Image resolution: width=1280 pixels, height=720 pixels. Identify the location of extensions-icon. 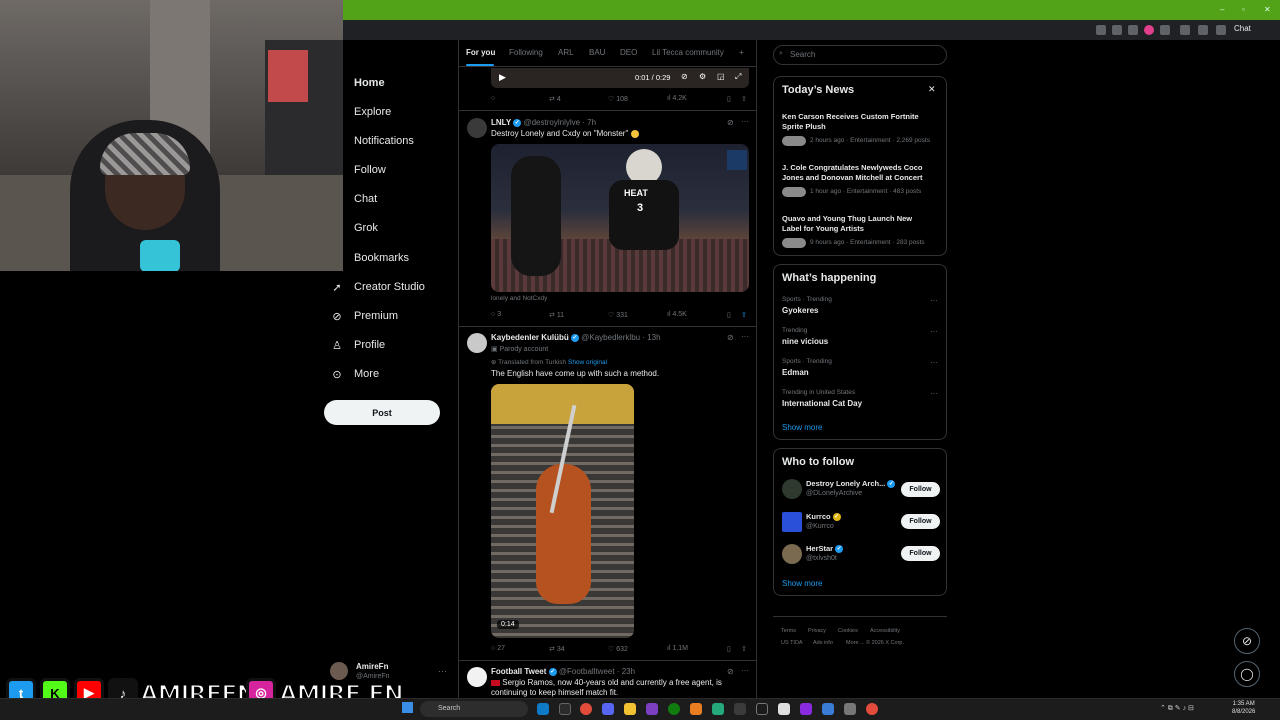
(1185, 30).